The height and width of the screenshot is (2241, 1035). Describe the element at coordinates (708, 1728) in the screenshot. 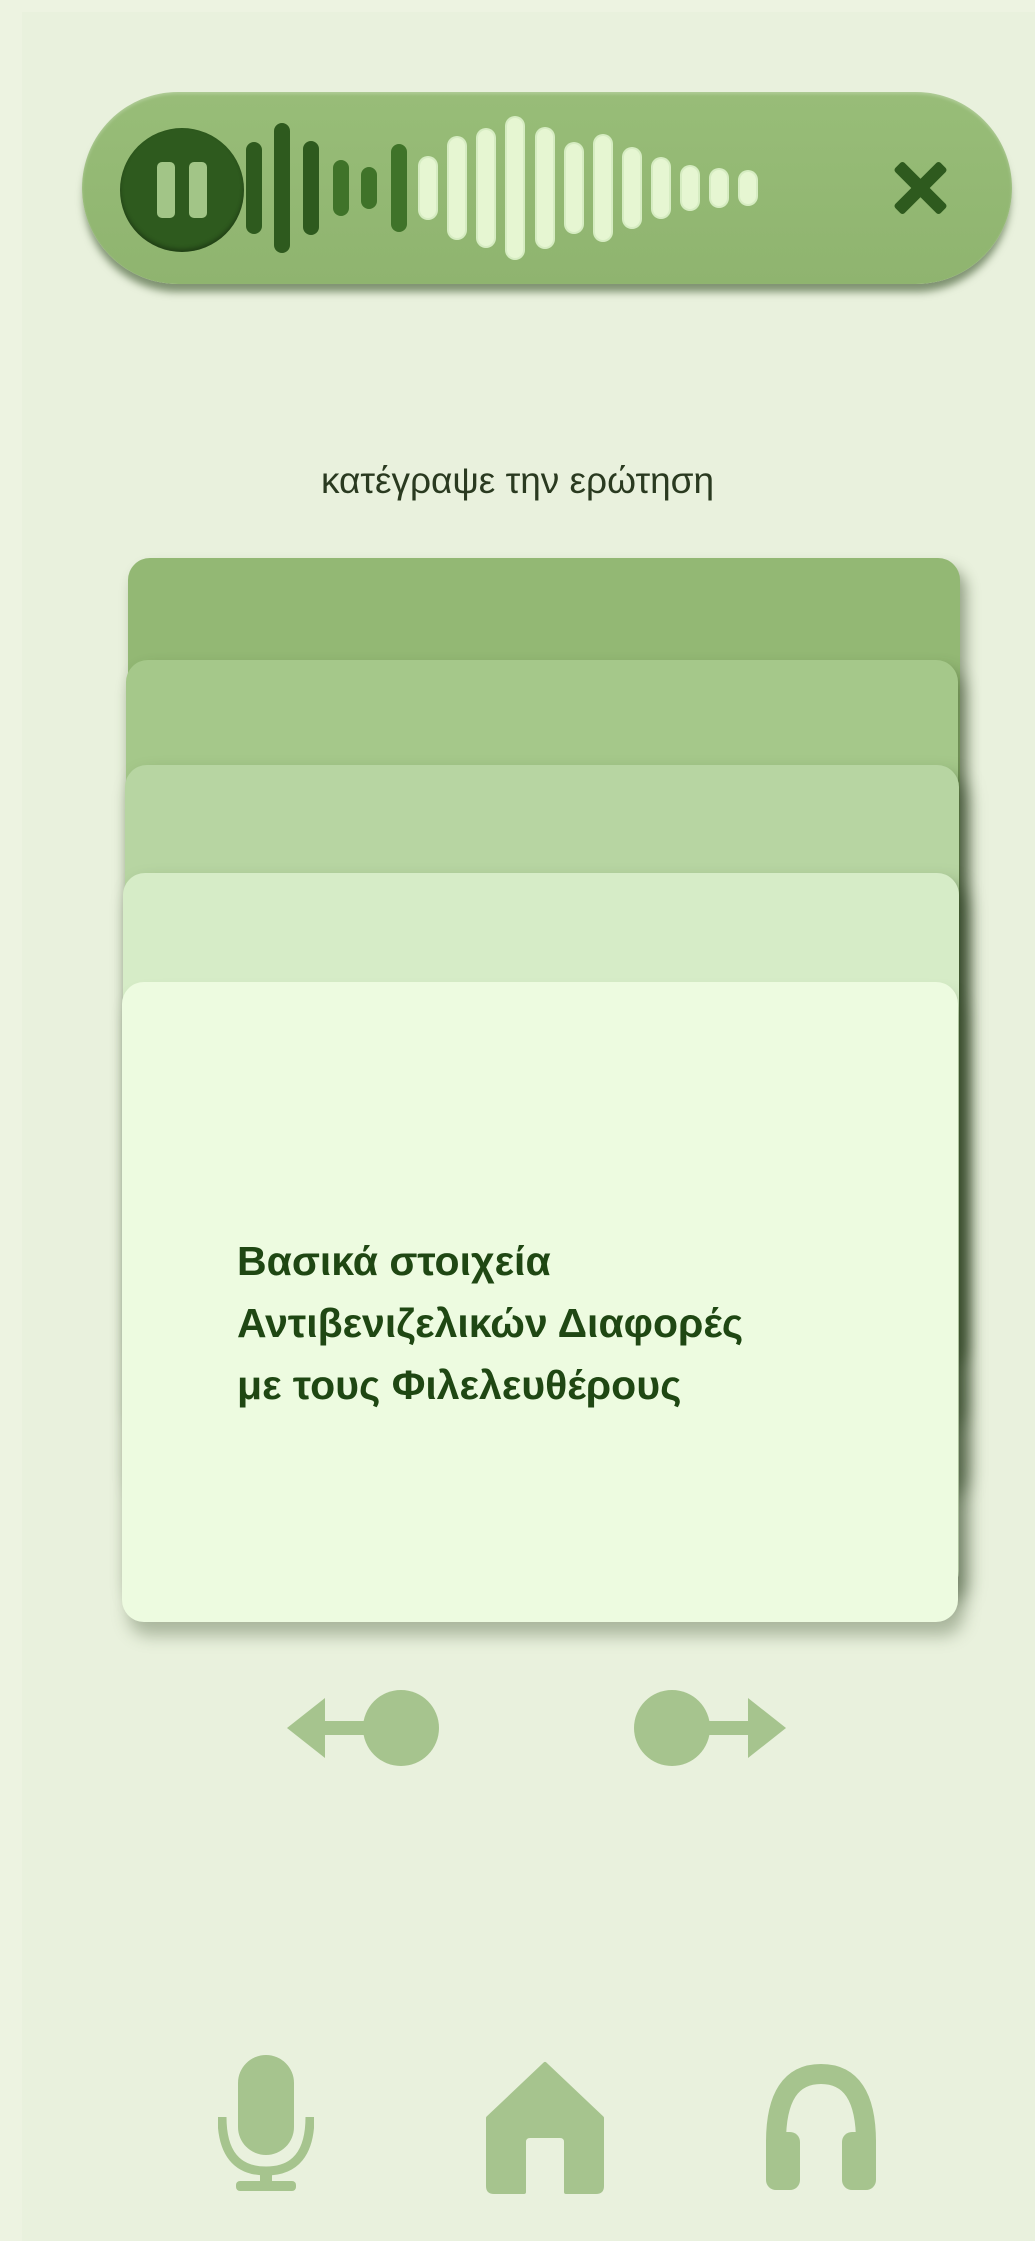

I see `arrow-right-icon` at that location.